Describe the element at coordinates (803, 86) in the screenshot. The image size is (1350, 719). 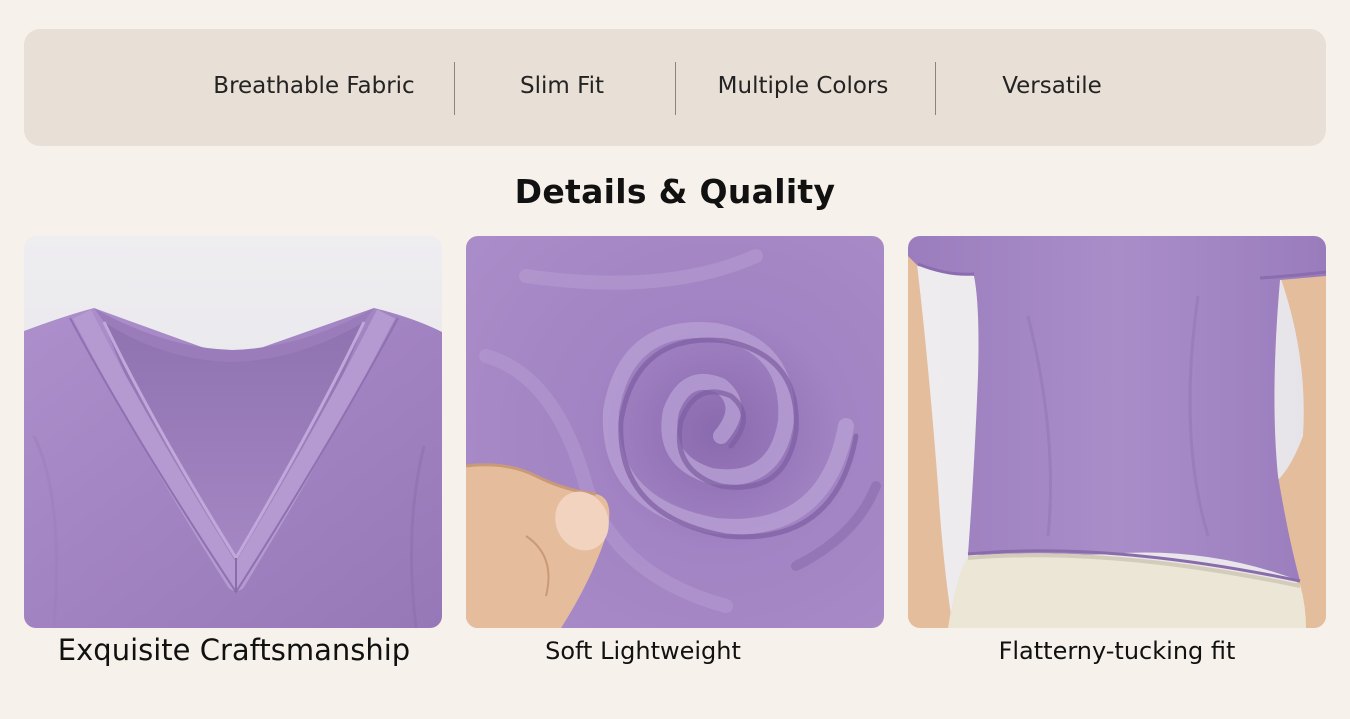
I see `feature-multiple-colors: Multiple Colors` at that location.